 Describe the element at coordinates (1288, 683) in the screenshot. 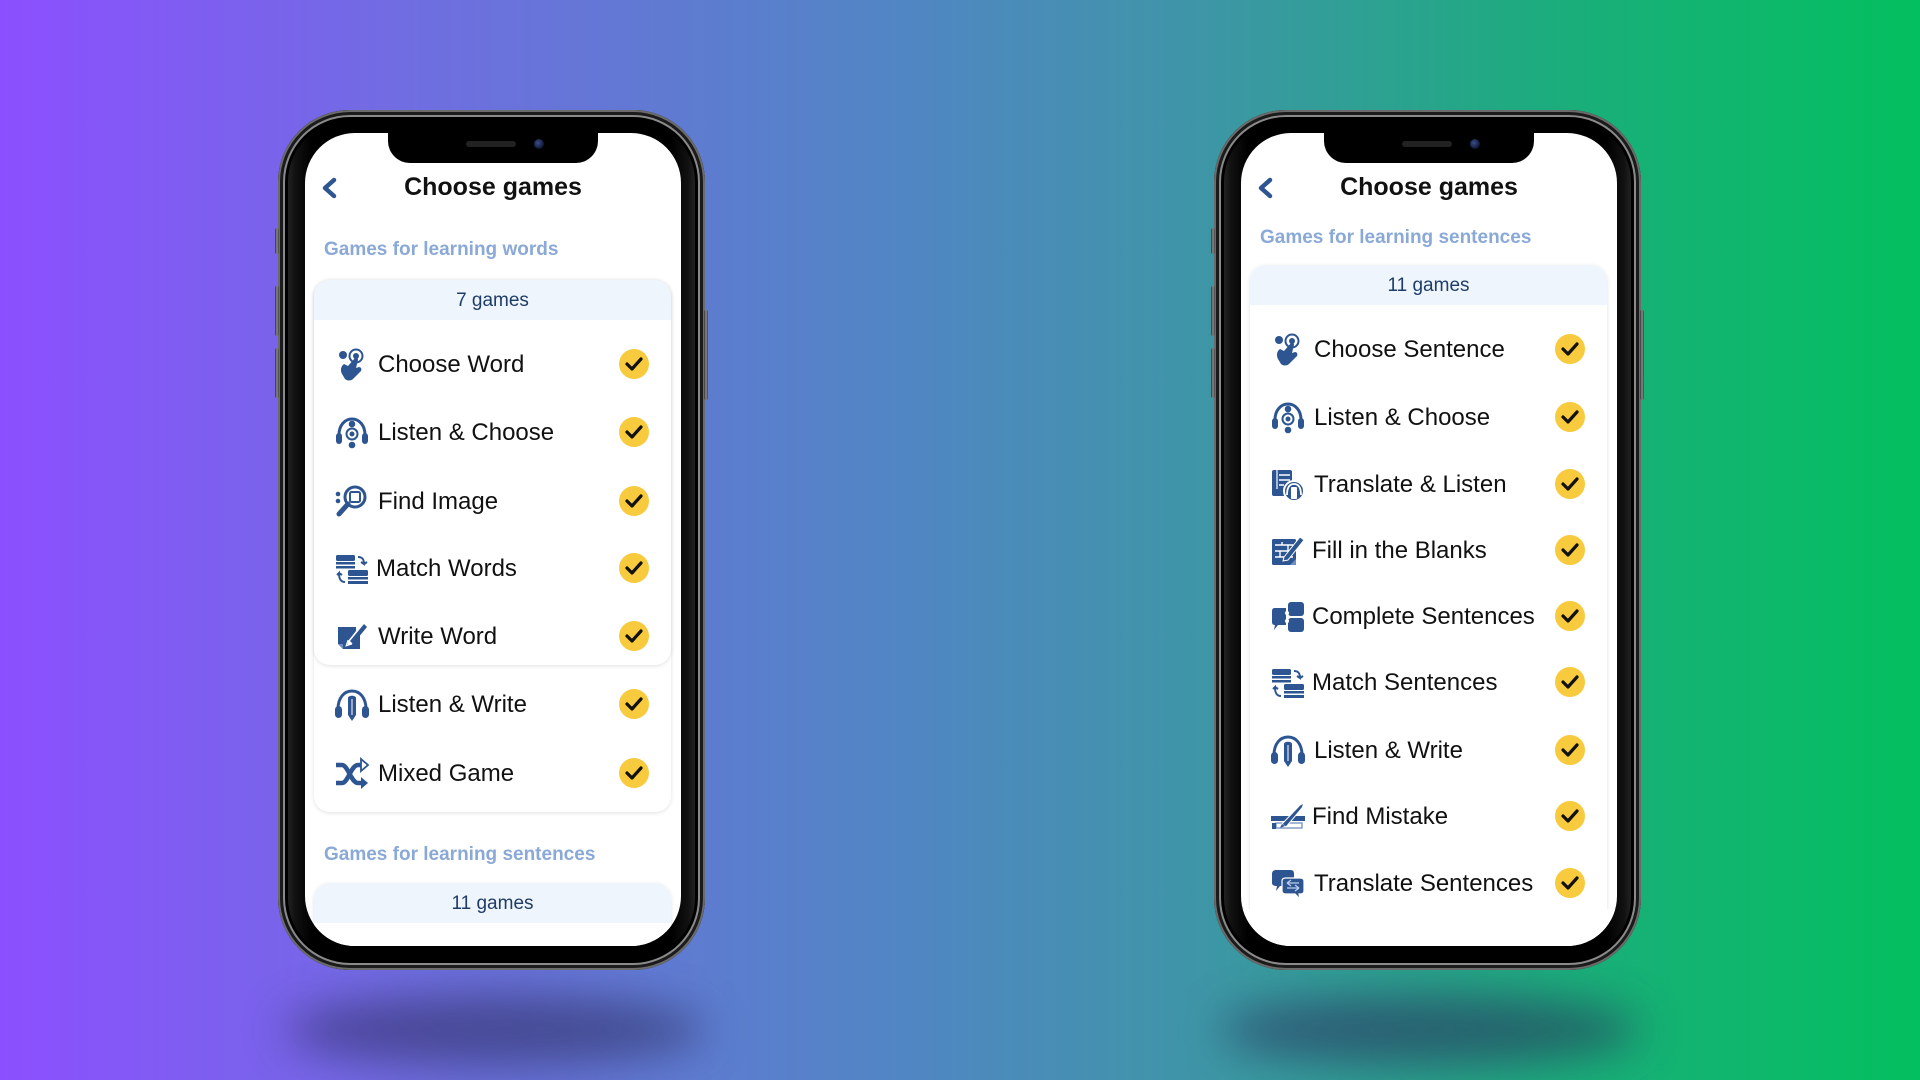

I see `match-cards-icon` at that location.